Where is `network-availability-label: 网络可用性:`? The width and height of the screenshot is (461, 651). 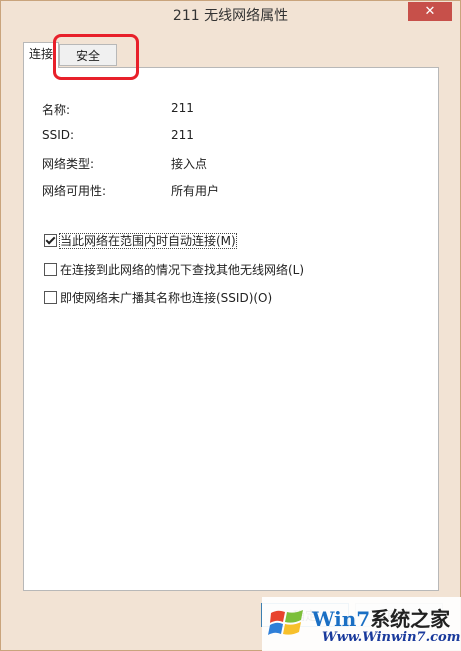 network-availability-label: 网络可用性: is located at coordinates (74, 191).